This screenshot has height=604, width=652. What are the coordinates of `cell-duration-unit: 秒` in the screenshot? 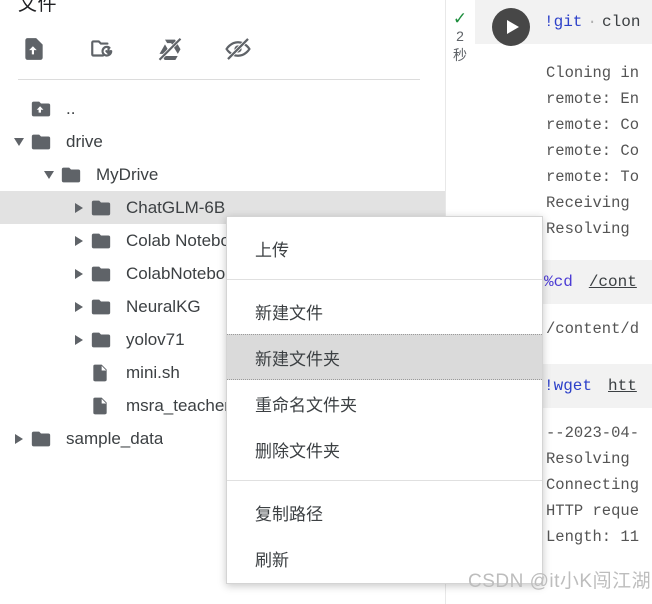 It's located at (460, 54).